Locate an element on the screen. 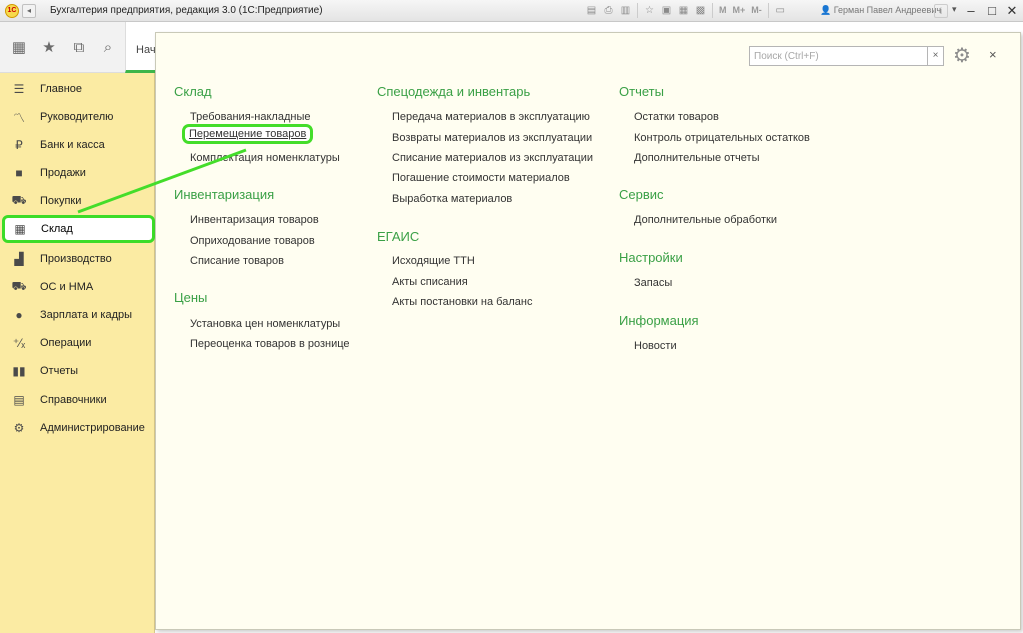 This screenshot has width=1023, height=633. sidebar-item-label: Главное is located at coordinates (61, 89).